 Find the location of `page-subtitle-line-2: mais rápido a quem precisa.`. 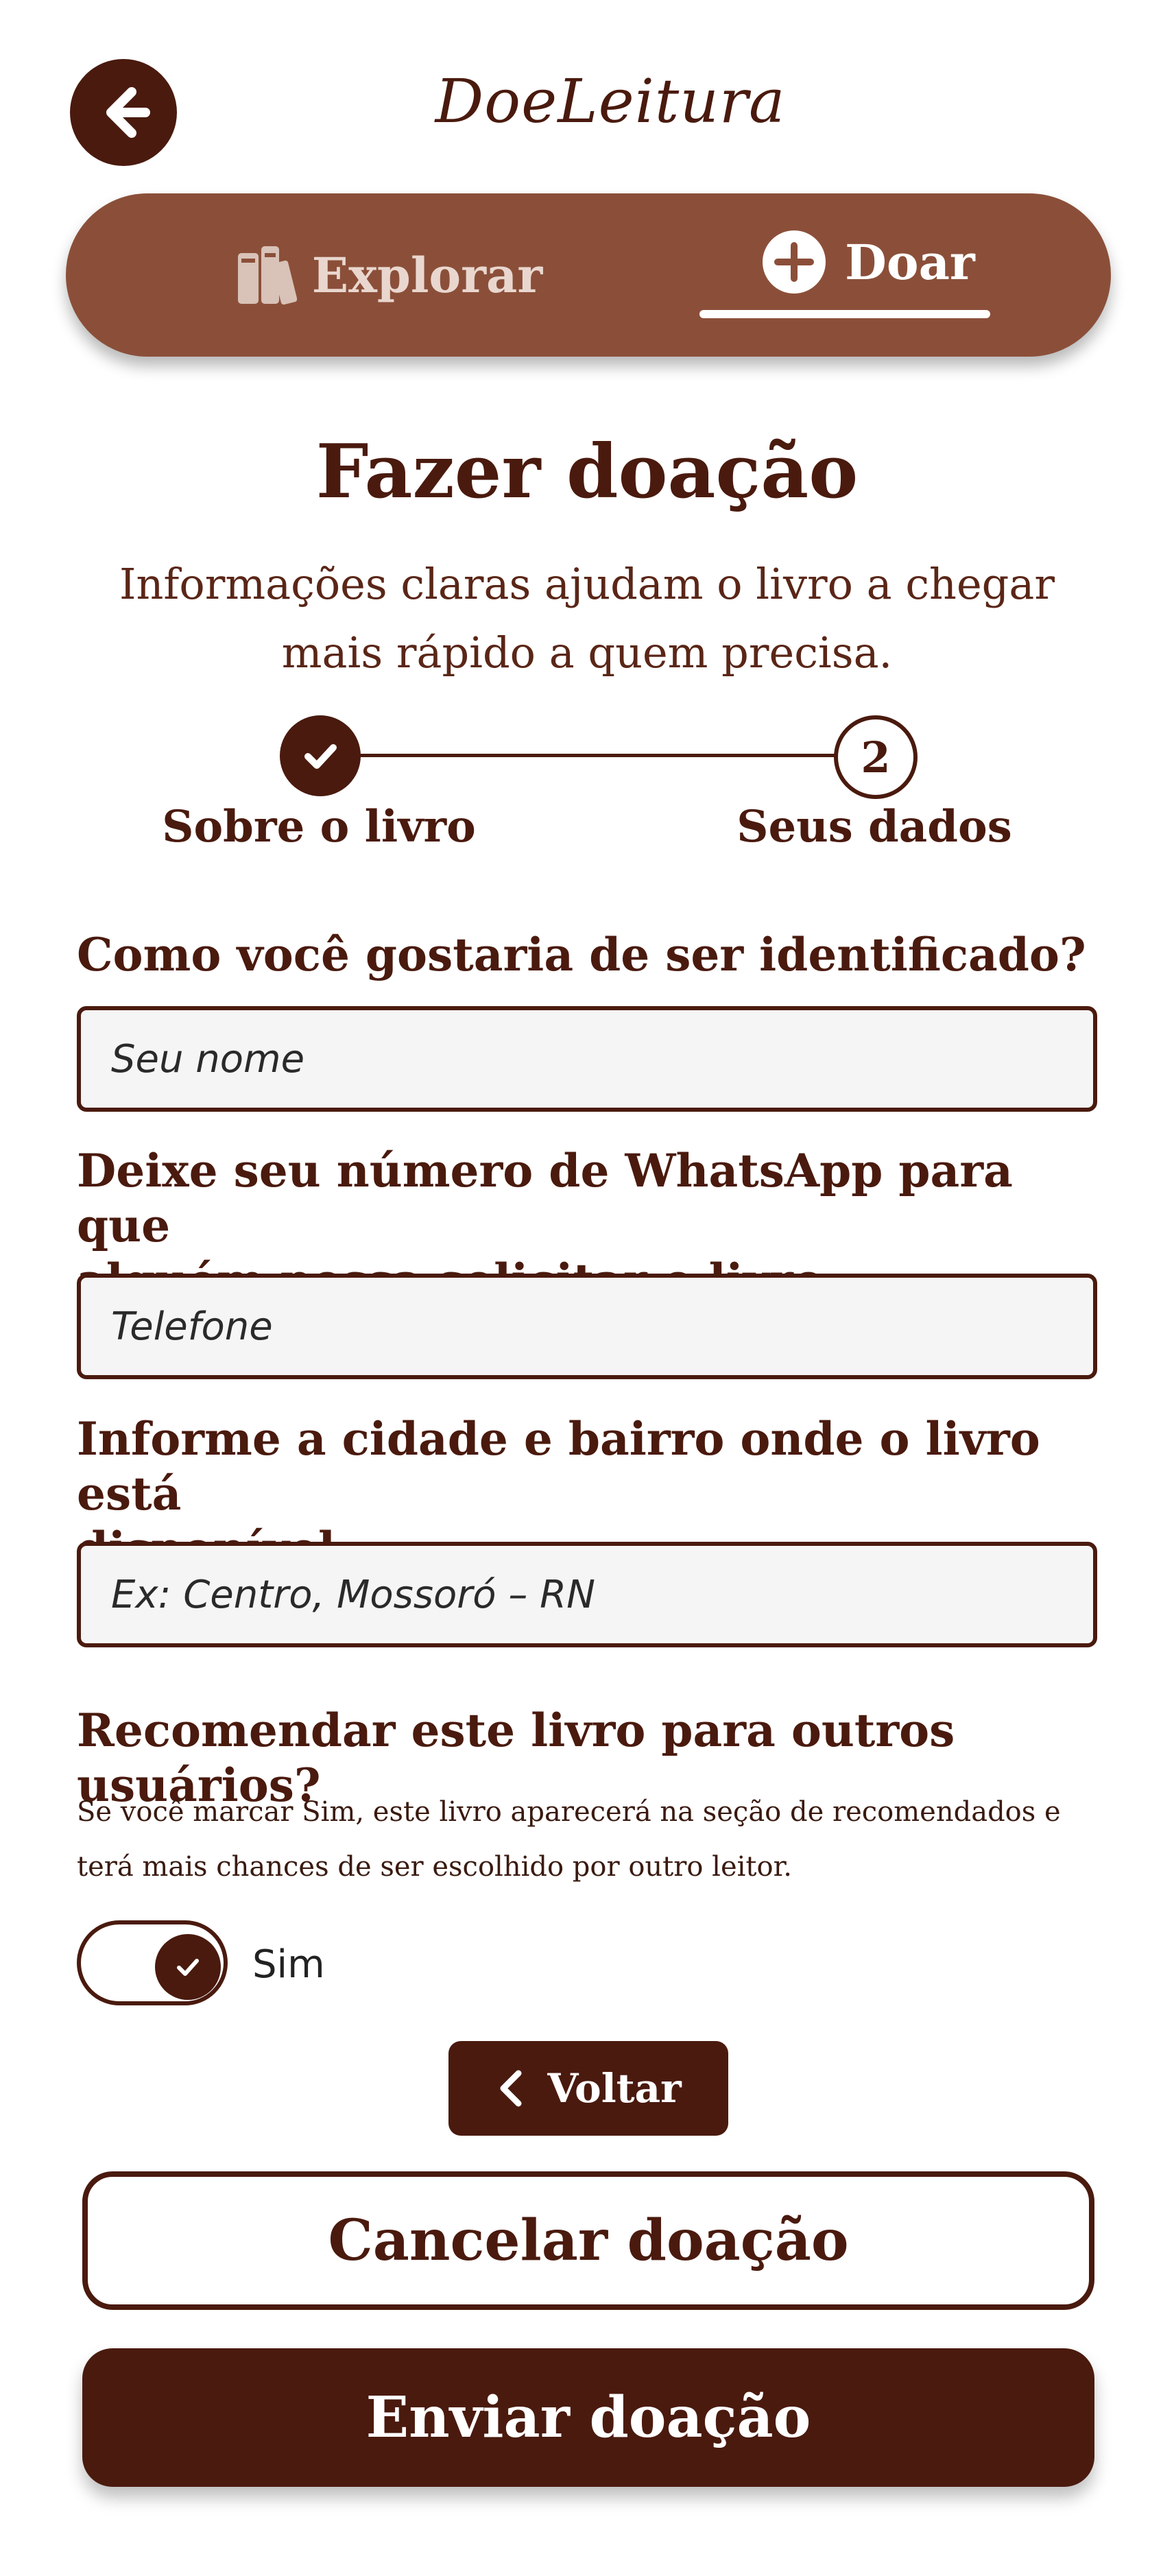

page-subtitle-line-2: mais rápido a quem precisa. is located at coordinates (587, 653).